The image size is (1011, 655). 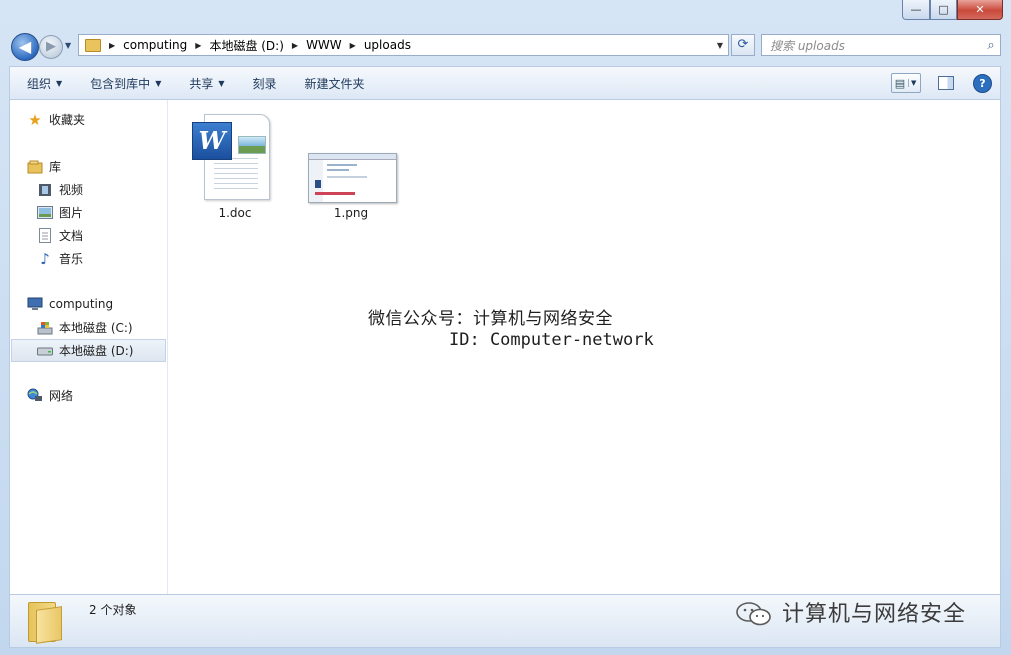 What do you see at coordinates (720, 45) in the screenshot?
I see `address-dropdown-icon: ▼` at bounding box center [720, 45].